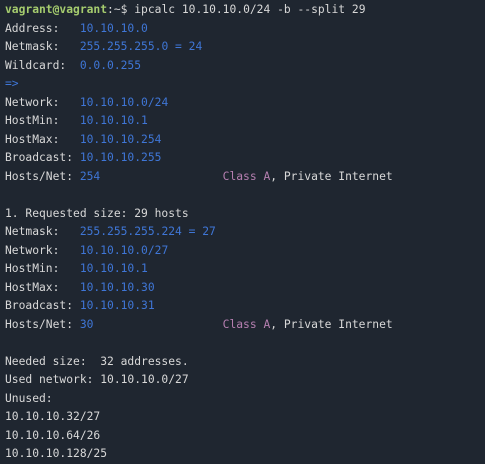  What do you see at coordinates (53, 435) in the screenshot?
I see `label-text: 10.10.10.64/26` at bounding box center [53, 435].